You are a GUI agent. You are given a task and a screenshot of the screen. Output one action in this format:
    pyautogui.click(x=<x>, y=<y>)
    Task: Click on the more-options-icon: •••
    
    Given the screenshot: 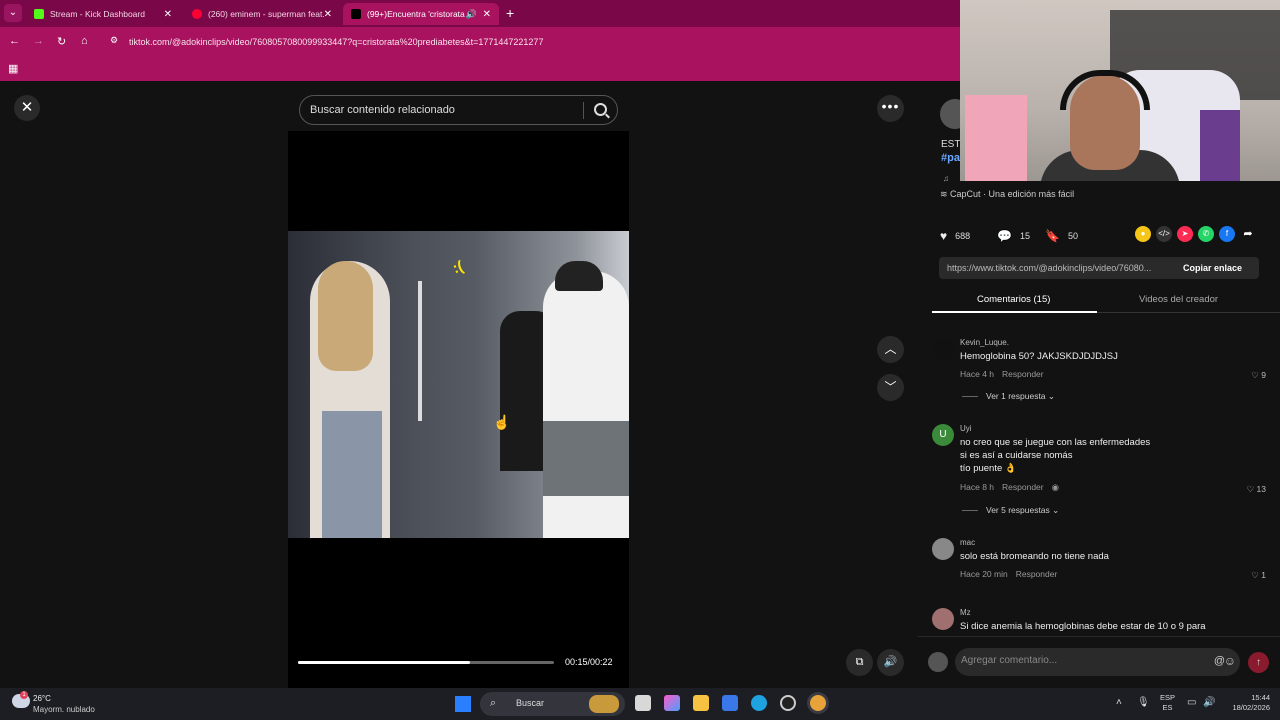 What is the action you would take?
    pyautogui.click(x=890, y=108)
    